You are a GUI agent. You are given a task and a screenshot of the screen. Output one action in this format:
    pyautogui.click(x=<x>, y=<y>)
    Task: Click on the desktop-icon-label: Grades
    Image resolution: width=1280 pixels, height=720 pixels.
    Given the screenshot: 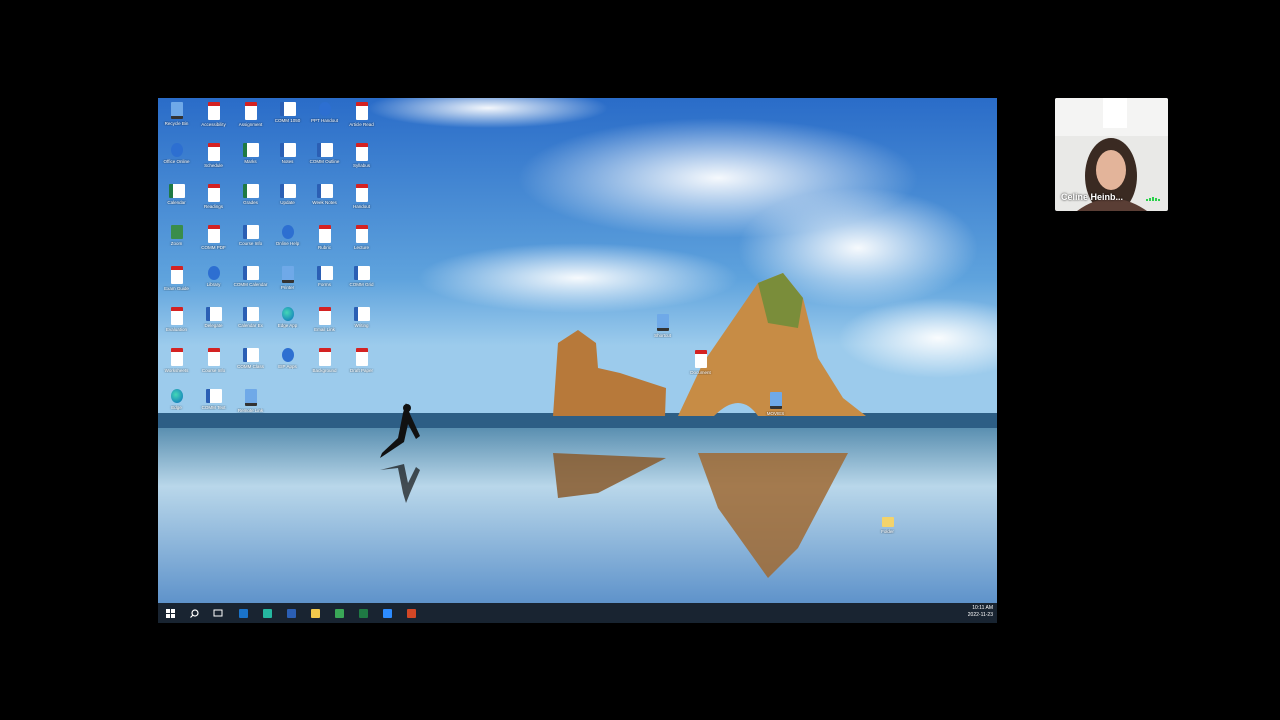 What is the action you would take?
    pyautogui.click(x=250, y=202)
    